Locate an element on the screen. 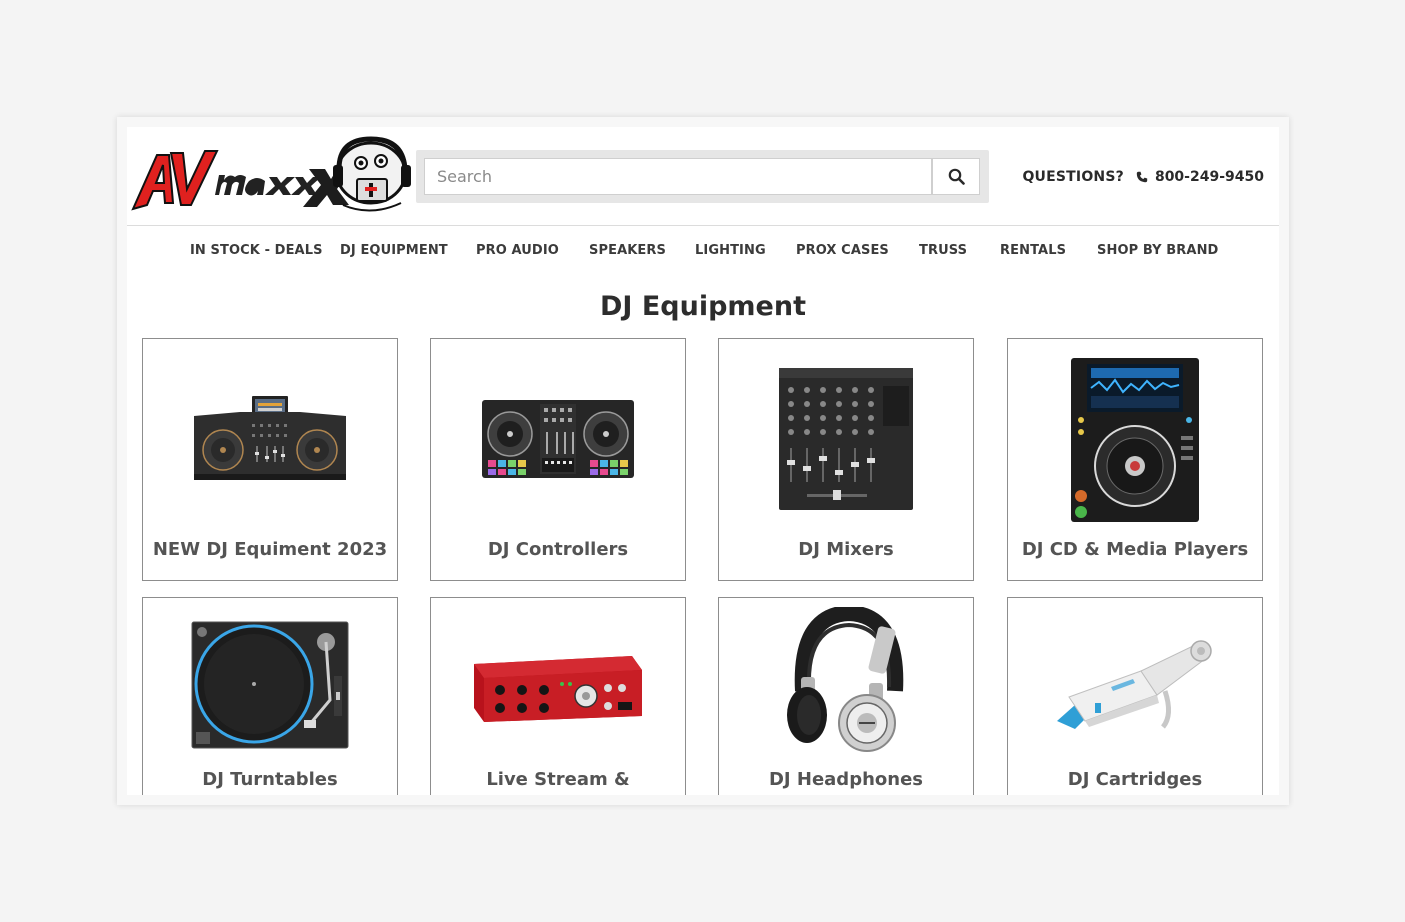  nav-item-dj-equipment: DJ EQUIPMENT is located at coordinates (394, 250).